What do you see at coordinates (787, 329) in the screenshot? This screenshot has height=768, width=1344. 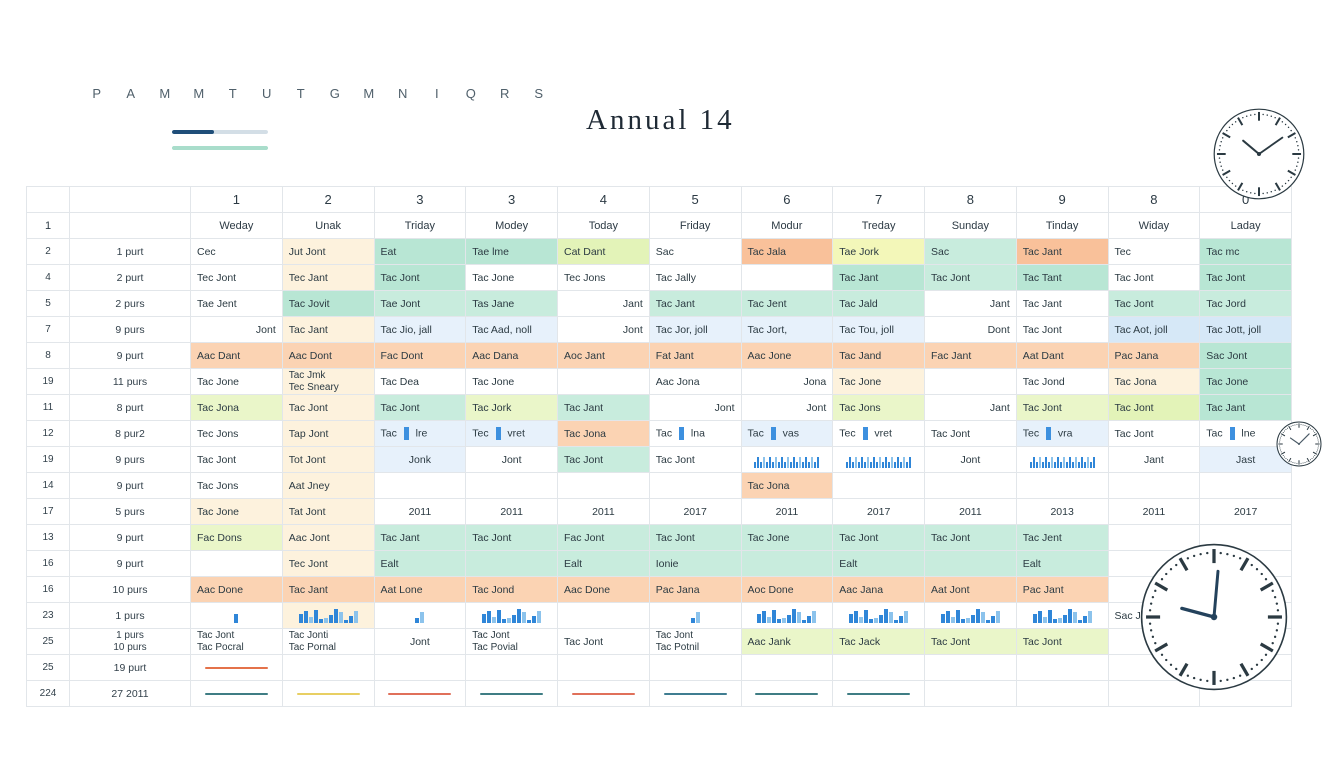 I see `table-cell: Tac Jort,` at bounding box center [787, 329].